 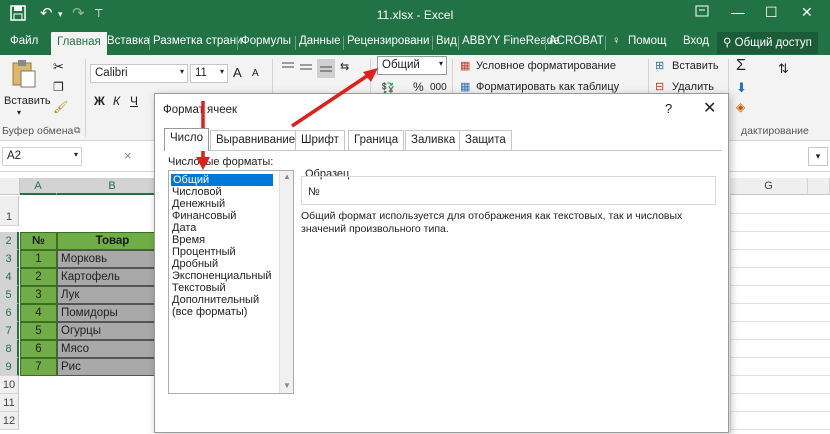 What do you see at coordinates (112, 259) in the screenshot?
I see `table-cell-item: Морковь` at bounding box center [112, 259].